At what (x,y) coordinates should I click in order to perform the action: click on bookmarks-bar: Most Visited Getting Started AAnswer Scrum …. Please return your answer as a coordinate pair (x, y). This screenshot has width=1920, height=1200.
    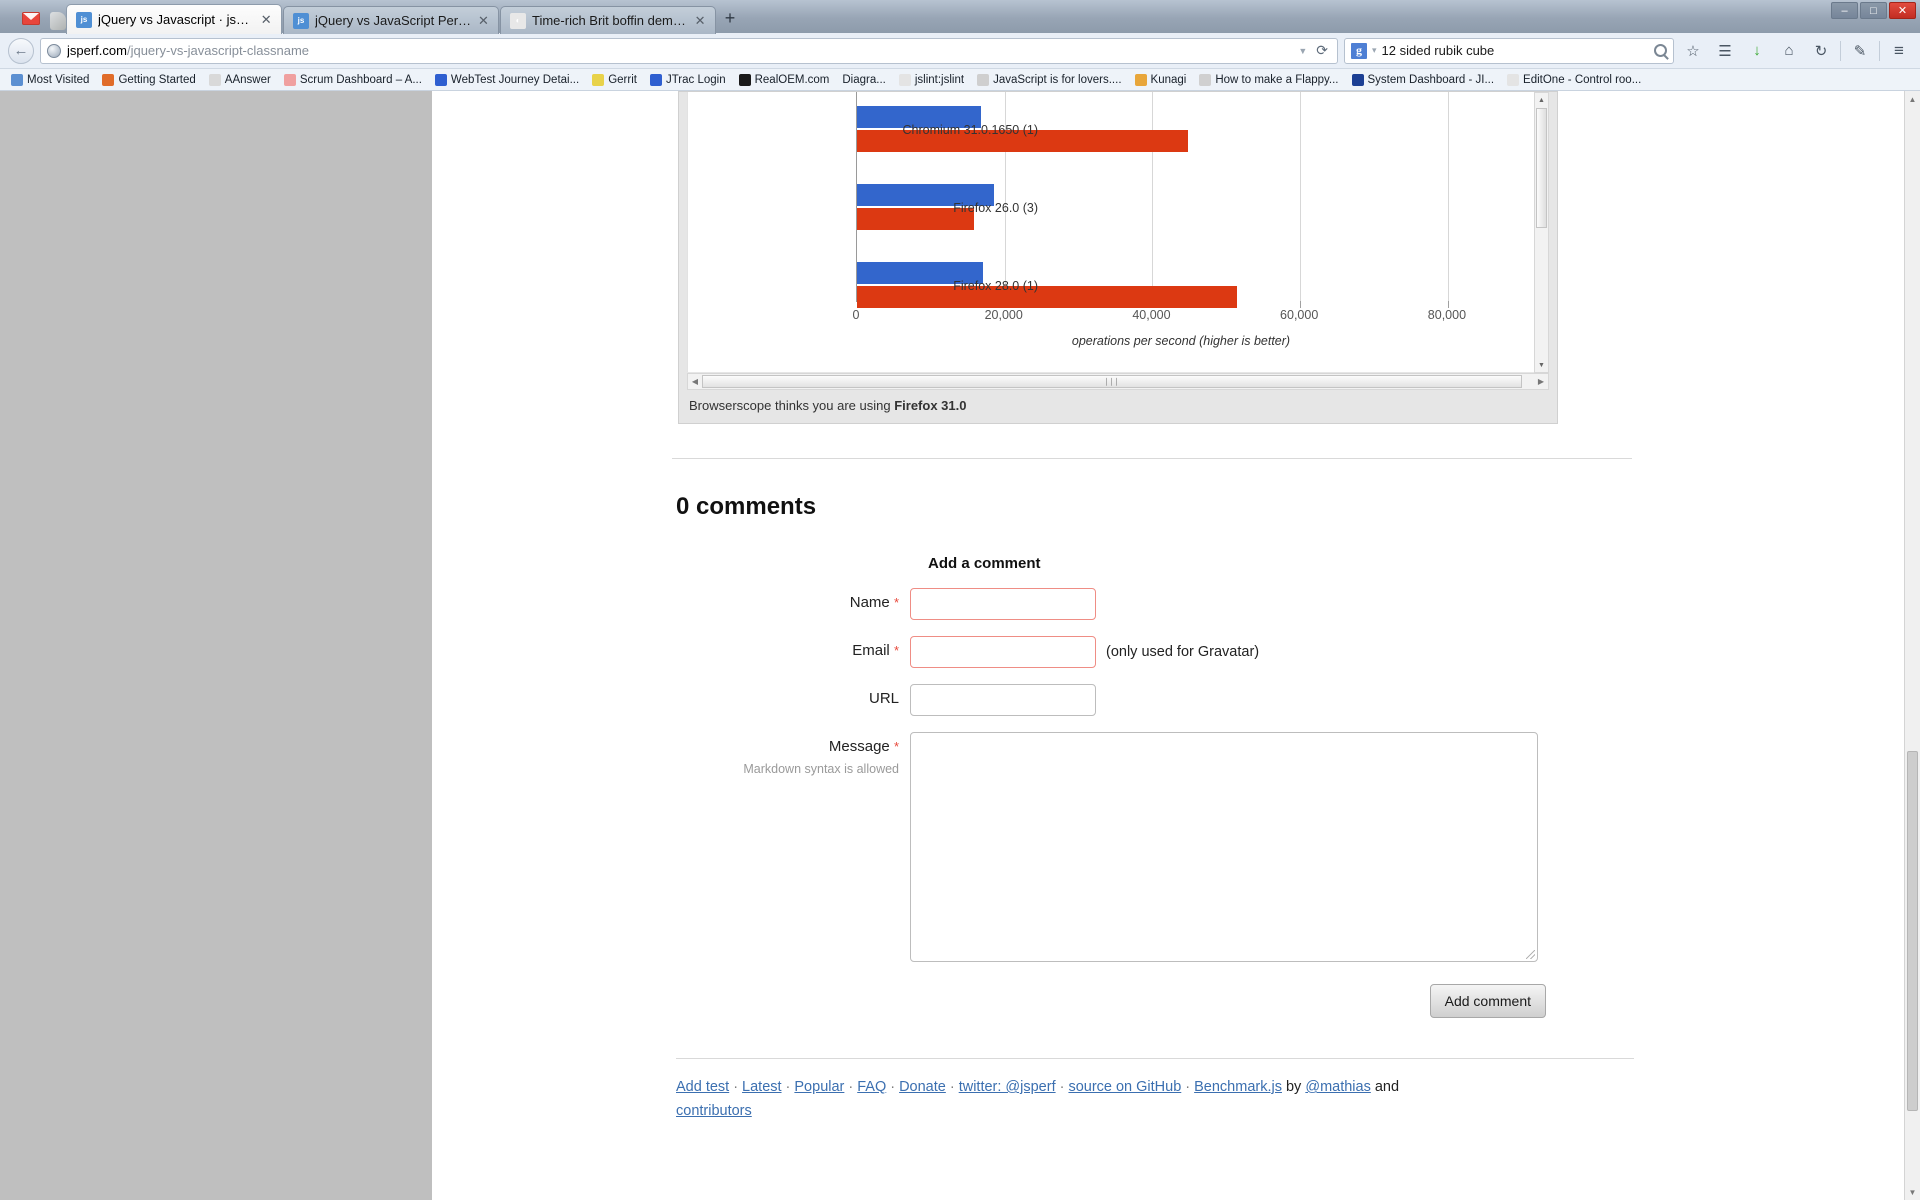
    Looking at the image, I should click on (960, 80).